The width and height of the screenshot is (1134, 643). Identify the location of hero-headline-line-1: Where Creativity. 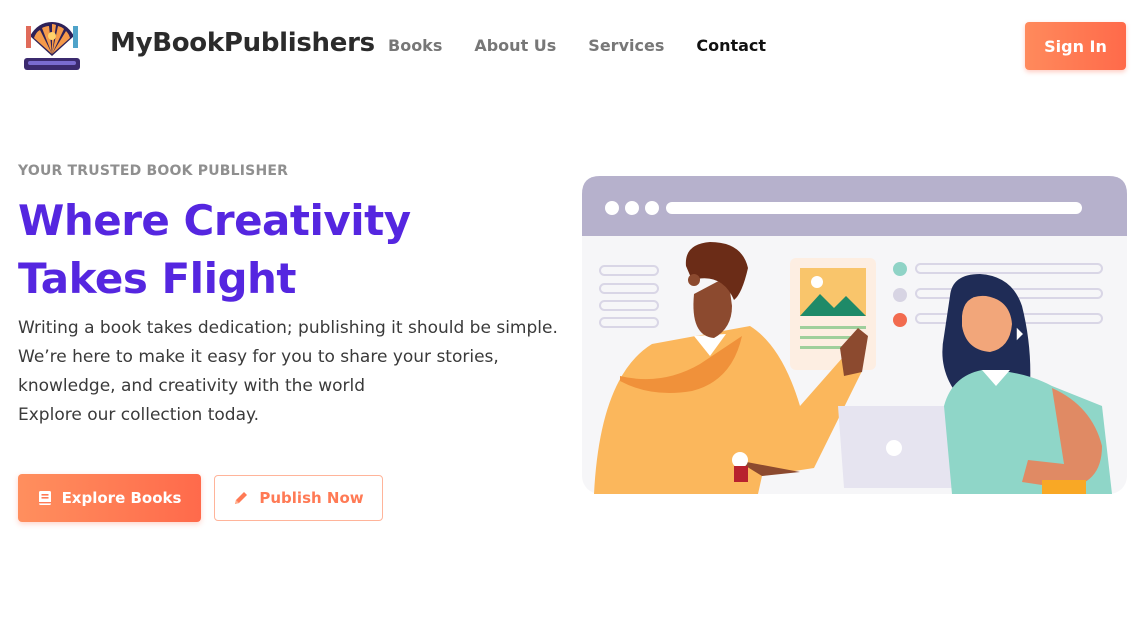
(214, 220).